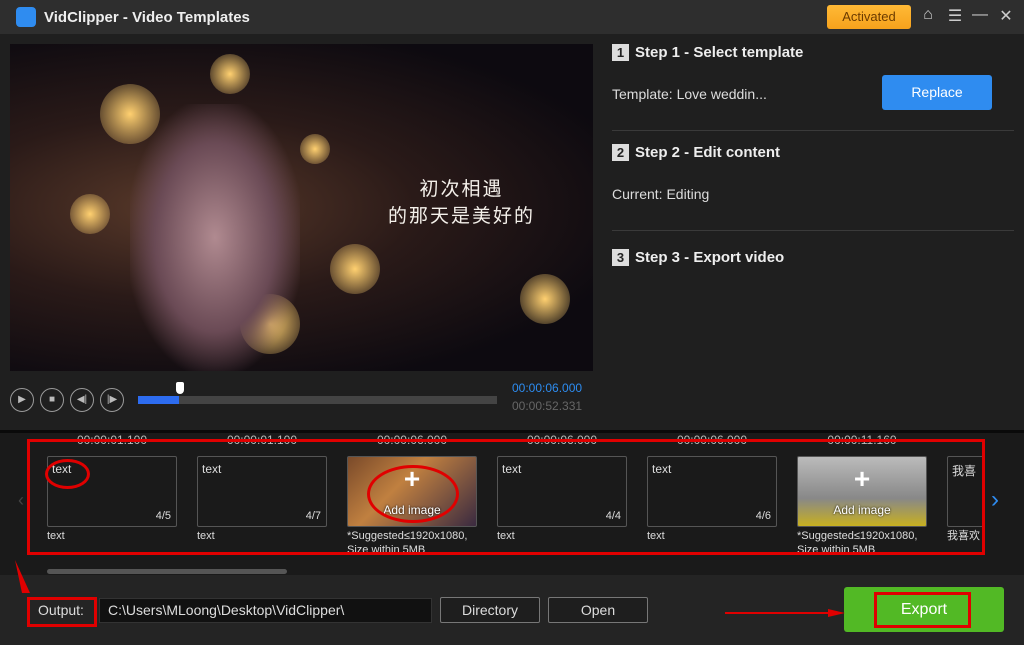 This screenshot has height=645, width=1024. I want to click on annotation-arrows, so click(430, 588).